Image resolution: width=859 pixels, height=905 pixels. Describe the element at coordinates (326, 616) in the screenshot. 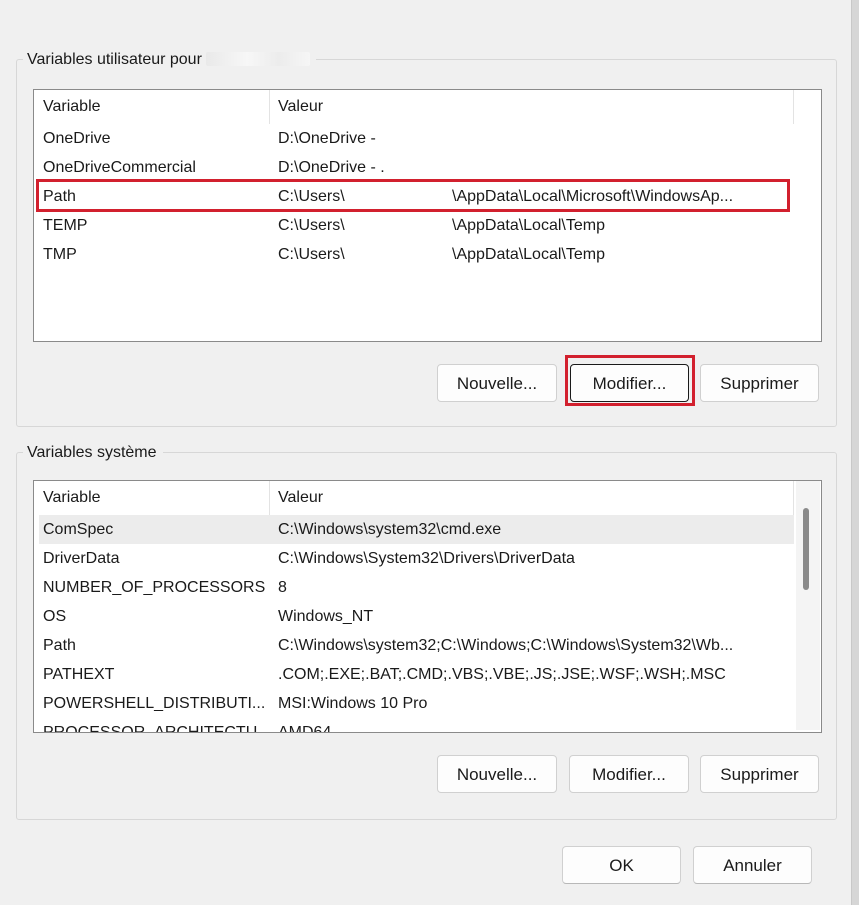

I see `variable-value: Windows_NT` at that location.